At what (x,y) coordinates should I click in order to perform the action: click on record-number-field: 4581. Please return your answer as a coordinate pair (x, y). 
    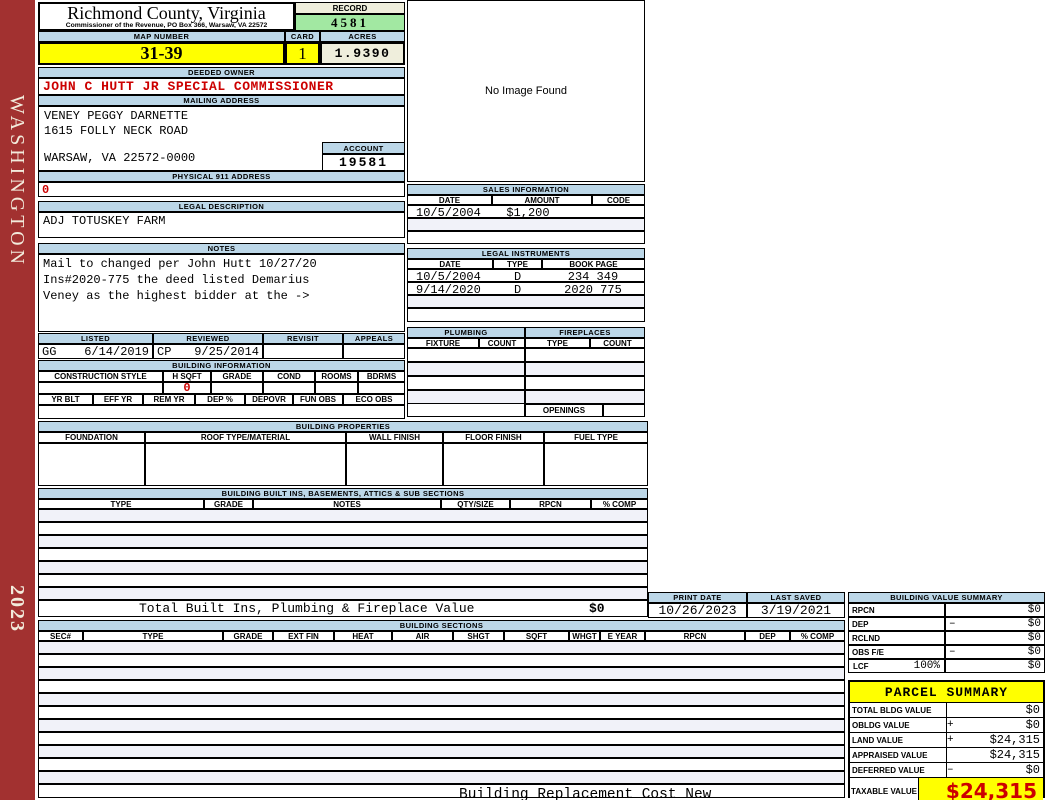
    Looking at the image, I should click on (350, 22).